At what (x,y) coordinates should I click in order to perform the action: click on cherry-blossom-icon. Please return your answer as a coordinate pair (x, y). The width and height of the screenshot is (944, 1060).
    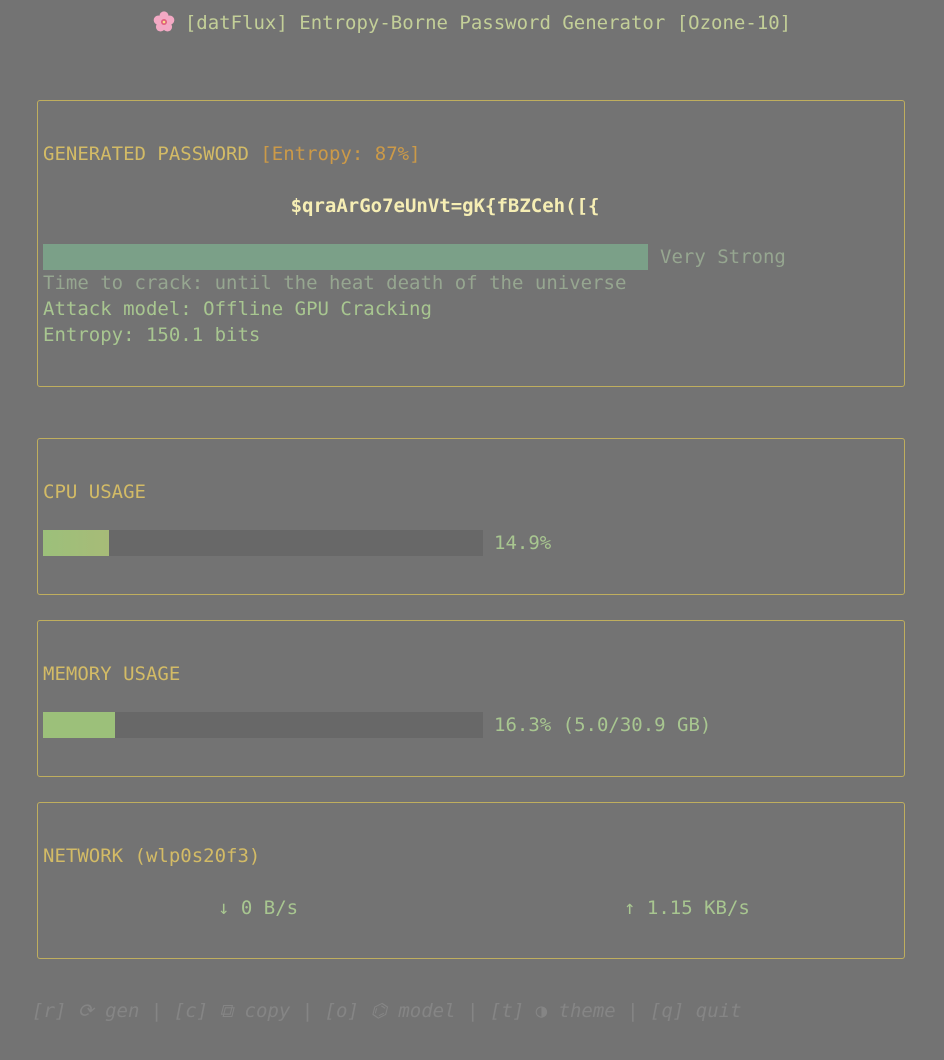
    Looking at the image, I should click on (164, 22).